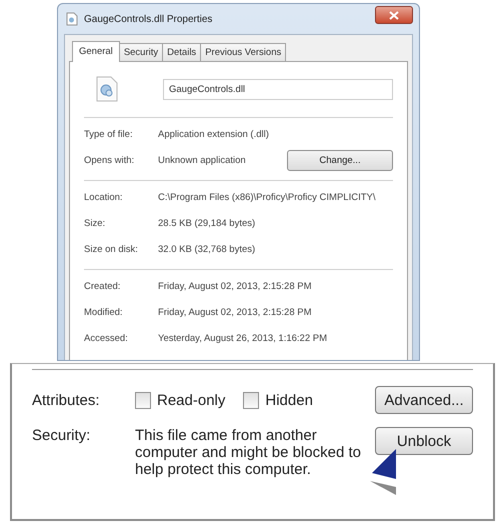  I want to click on checkbox-label: Hidden, so click(289, 400).